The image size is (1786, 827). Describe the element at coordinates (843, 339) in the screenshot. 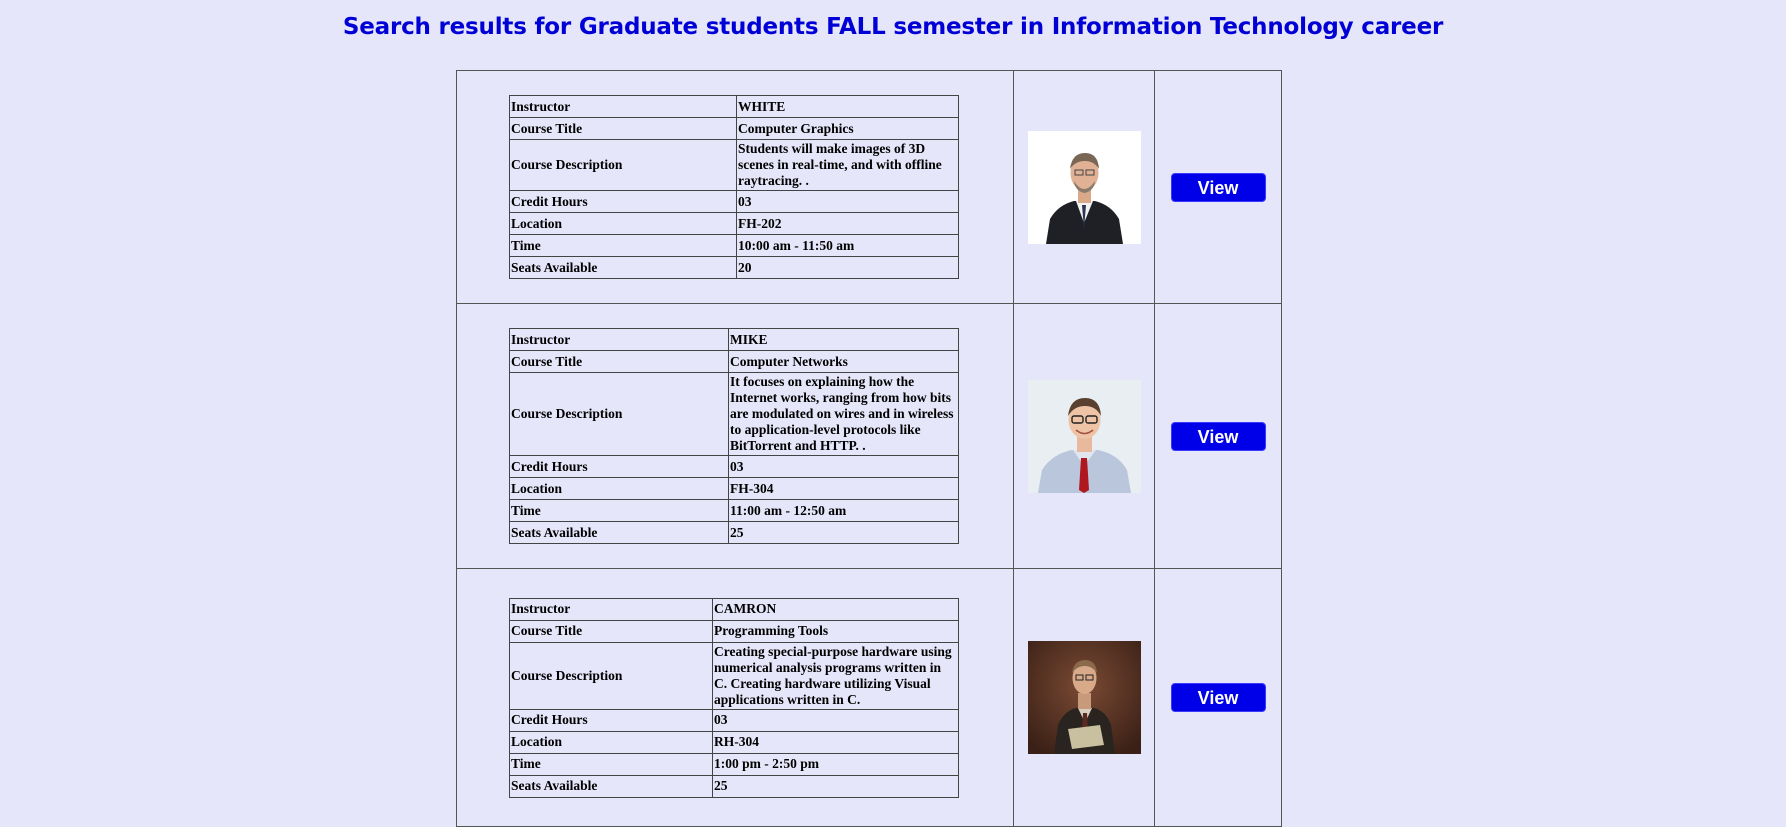

I see `instructor-value: MIKE` at that location.